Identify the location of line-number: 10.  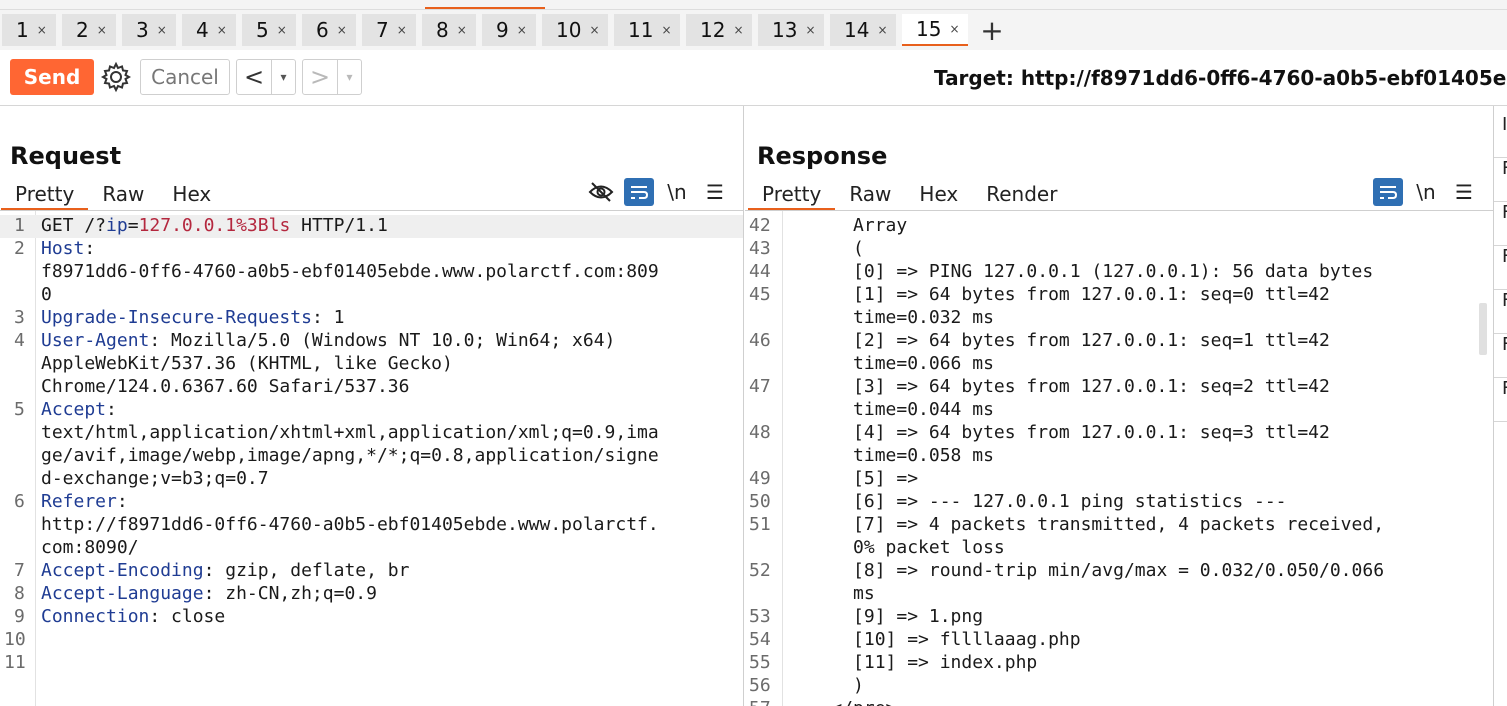
(15, 639).